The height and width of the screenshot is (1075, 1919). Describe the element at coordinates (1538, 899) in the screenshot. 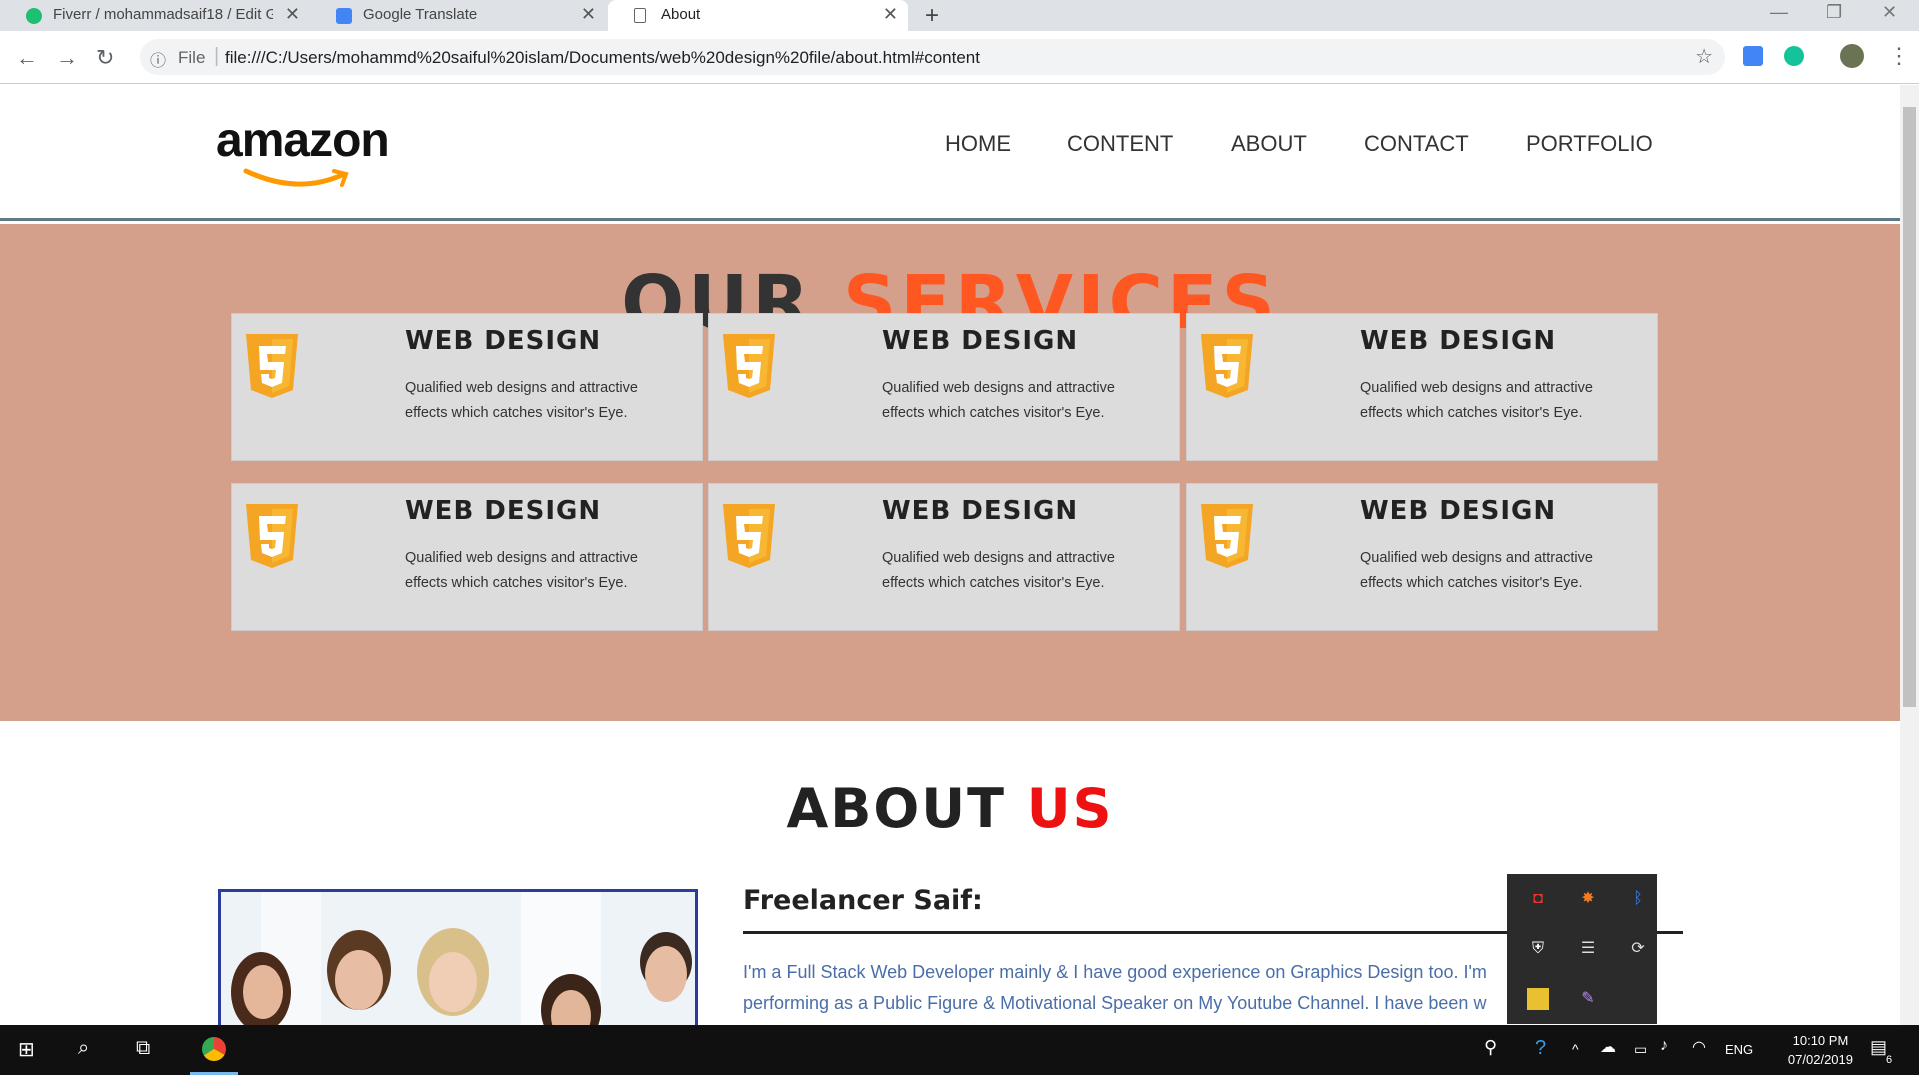

I see `antivirus-icon: ◘` at that location.